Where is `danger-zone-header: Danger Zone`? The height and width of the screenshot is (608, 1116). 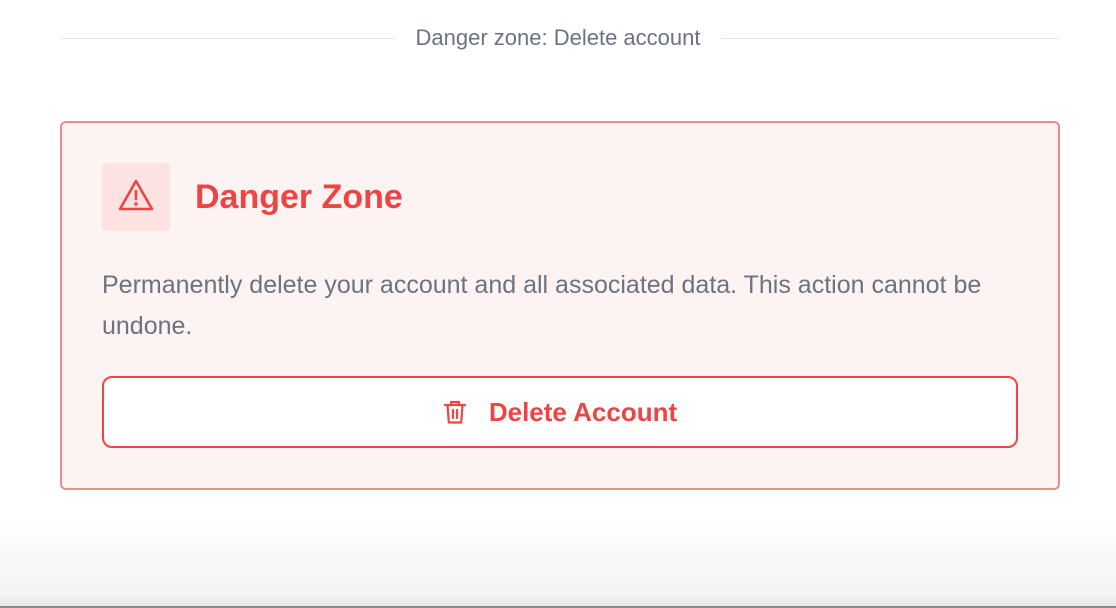 danger-zone-header: Danger Zone is located at coordinates (252, 197).